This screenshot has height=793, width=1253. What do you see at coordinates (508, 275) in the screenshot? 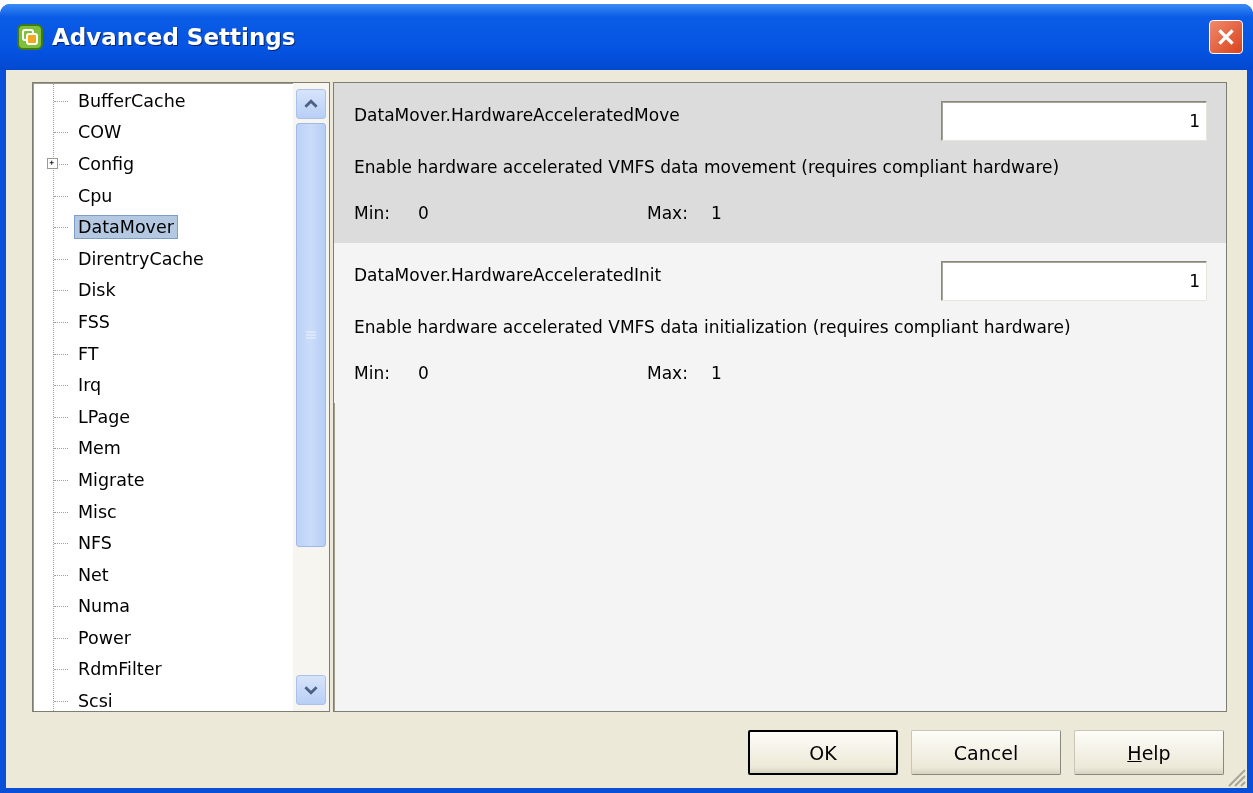
I see `setting-name: DataMover.HardwareAcceleratedInit` at bounding box center [508, 275].